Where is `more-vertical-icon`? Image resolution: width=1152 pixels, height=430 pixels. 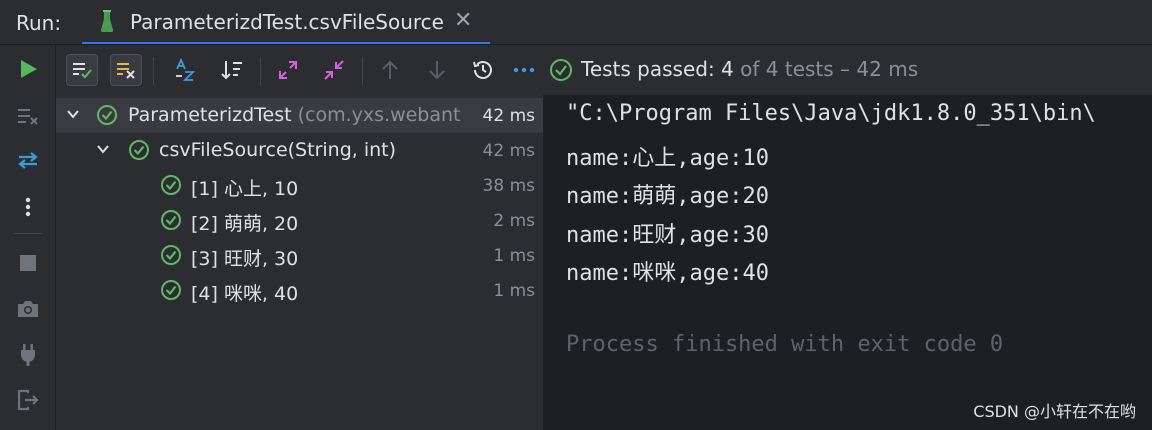
more-vertical-icon is located at coordinates (28, 207).